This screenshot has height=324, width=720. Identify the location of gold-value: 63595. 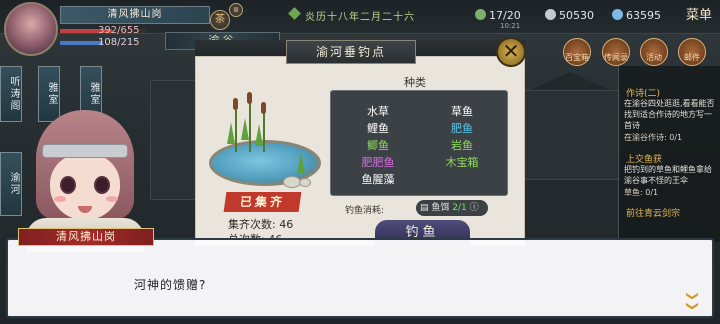
(643, 15).